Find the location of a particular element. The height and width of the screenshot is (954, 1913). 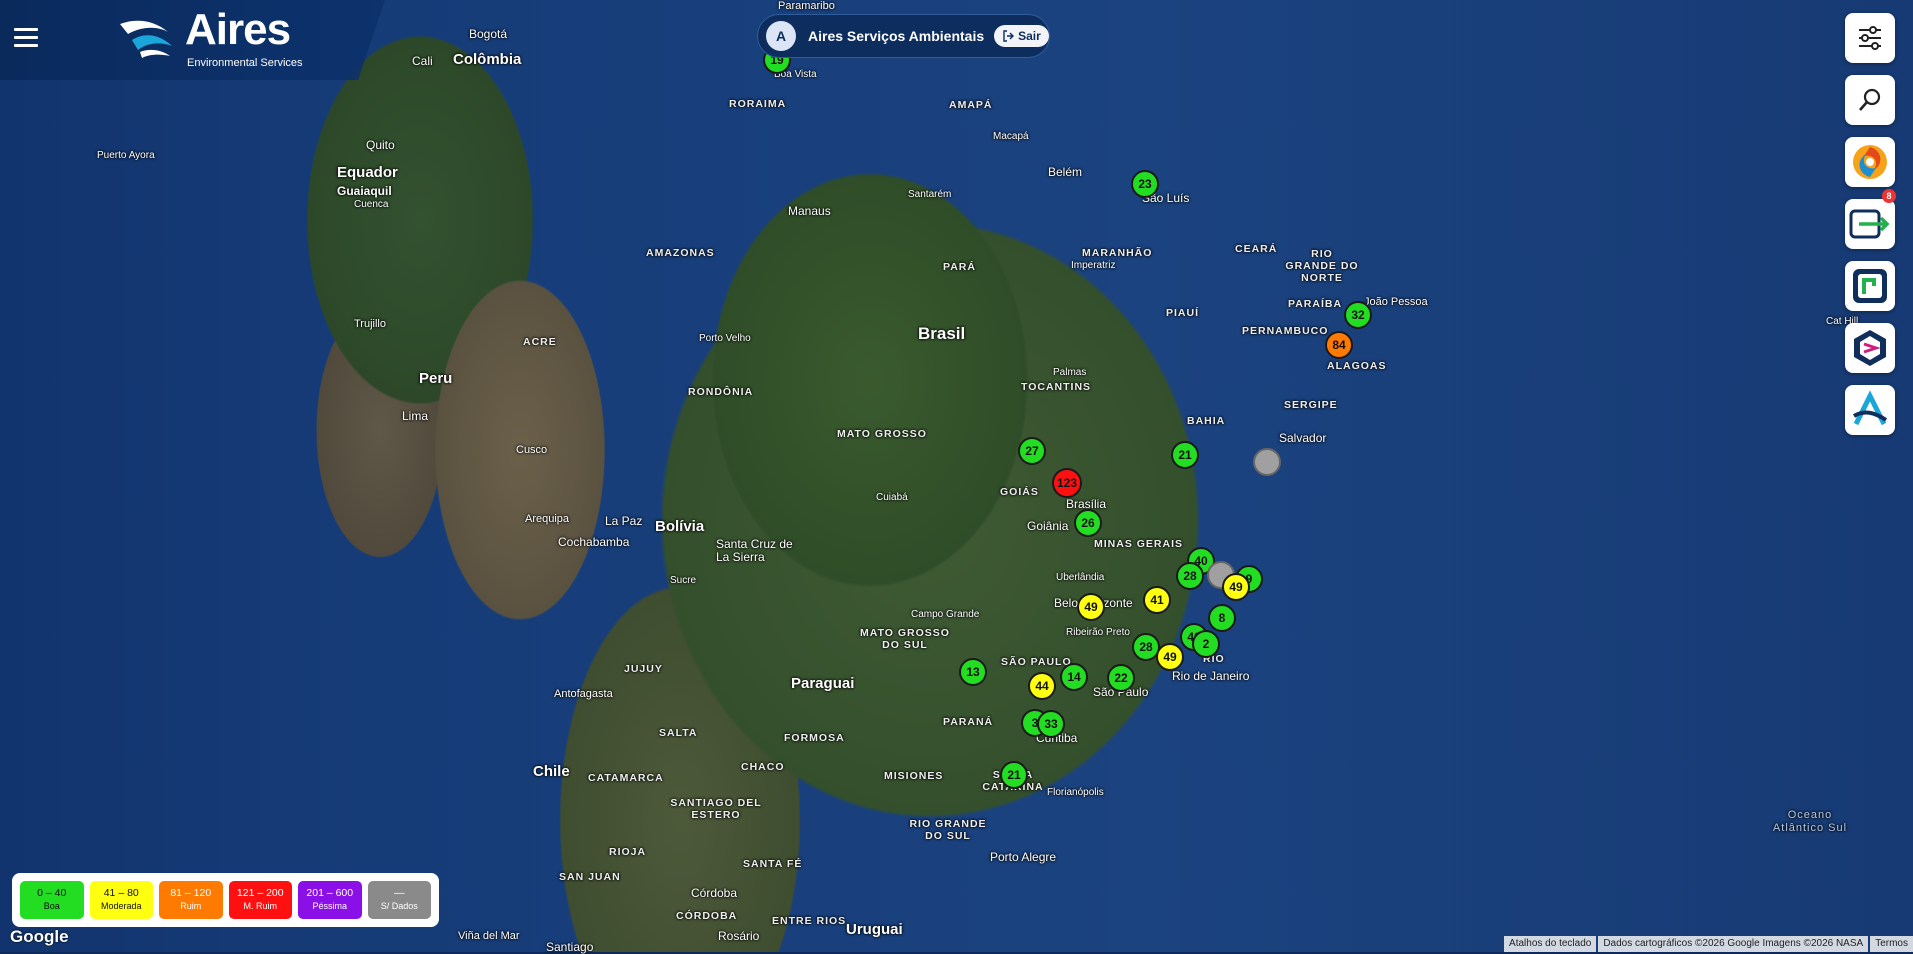

state-label: SANTA FÉ is located at coordinates (773, 864).